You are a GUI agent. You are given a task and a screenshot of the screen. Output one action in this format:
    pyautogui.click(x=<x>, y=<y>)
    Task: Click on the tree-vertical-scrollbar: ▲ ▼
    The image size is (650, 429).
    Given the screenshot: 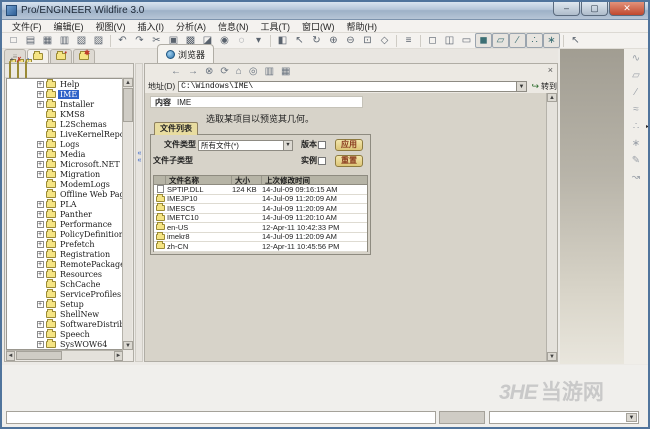 What is the action you would take?
    pyautogui.click(x=127, y=214)
    